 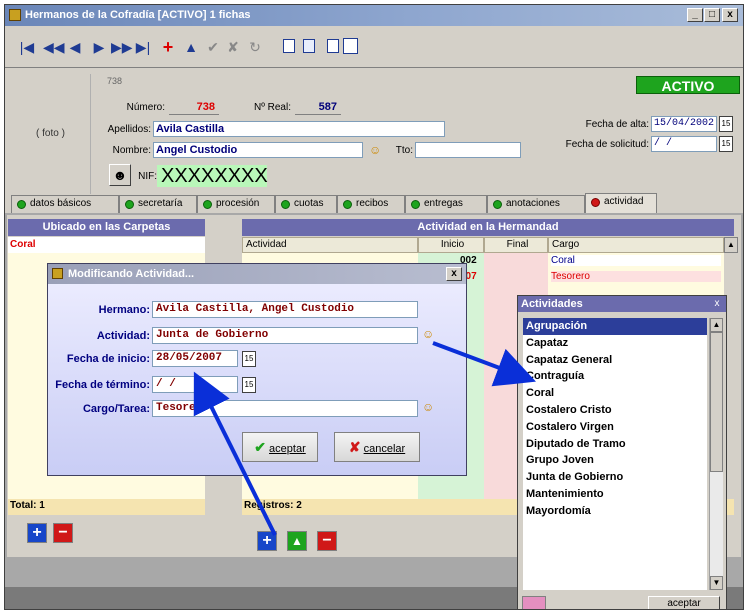 What do you see at coordinates (364, 438) in the screenshot?
I see `annotation-arrows` at bounding box center [364, 438].